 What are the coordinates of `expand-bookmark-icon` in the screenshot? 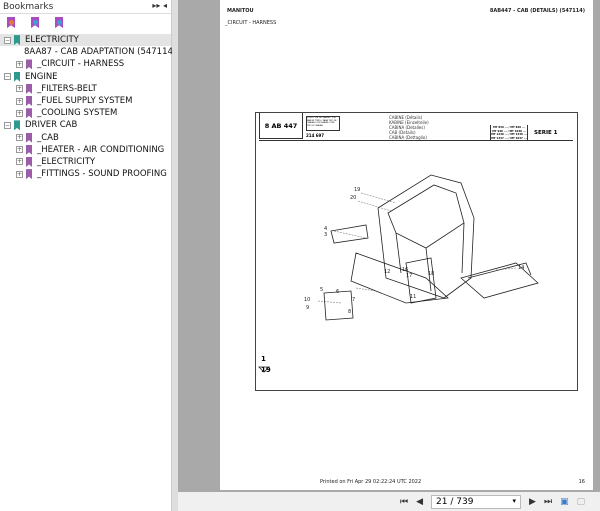 It's located at (11, 23).